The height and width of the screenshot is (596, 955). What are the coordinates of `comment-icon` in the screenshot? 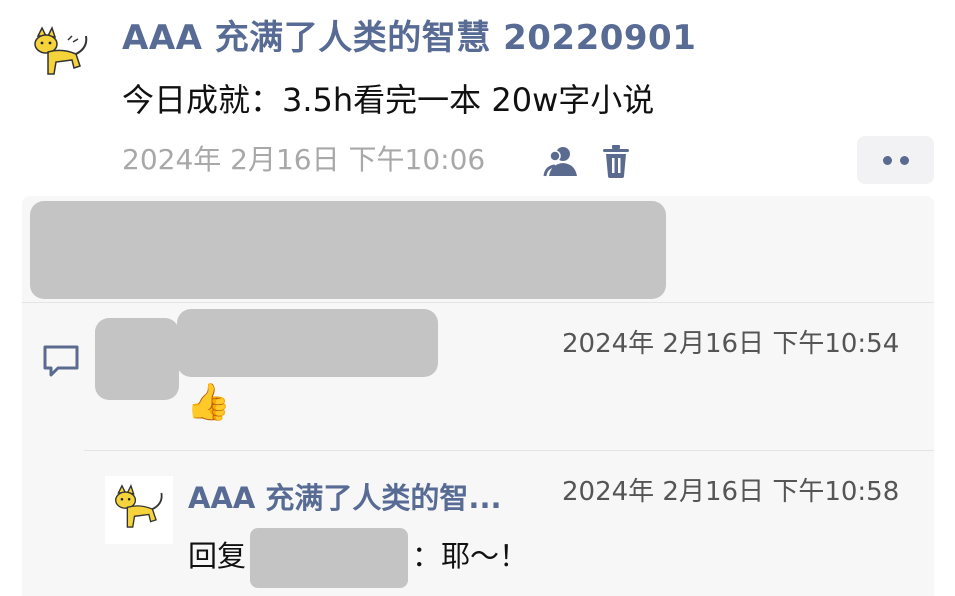 It's located at (62, 362).